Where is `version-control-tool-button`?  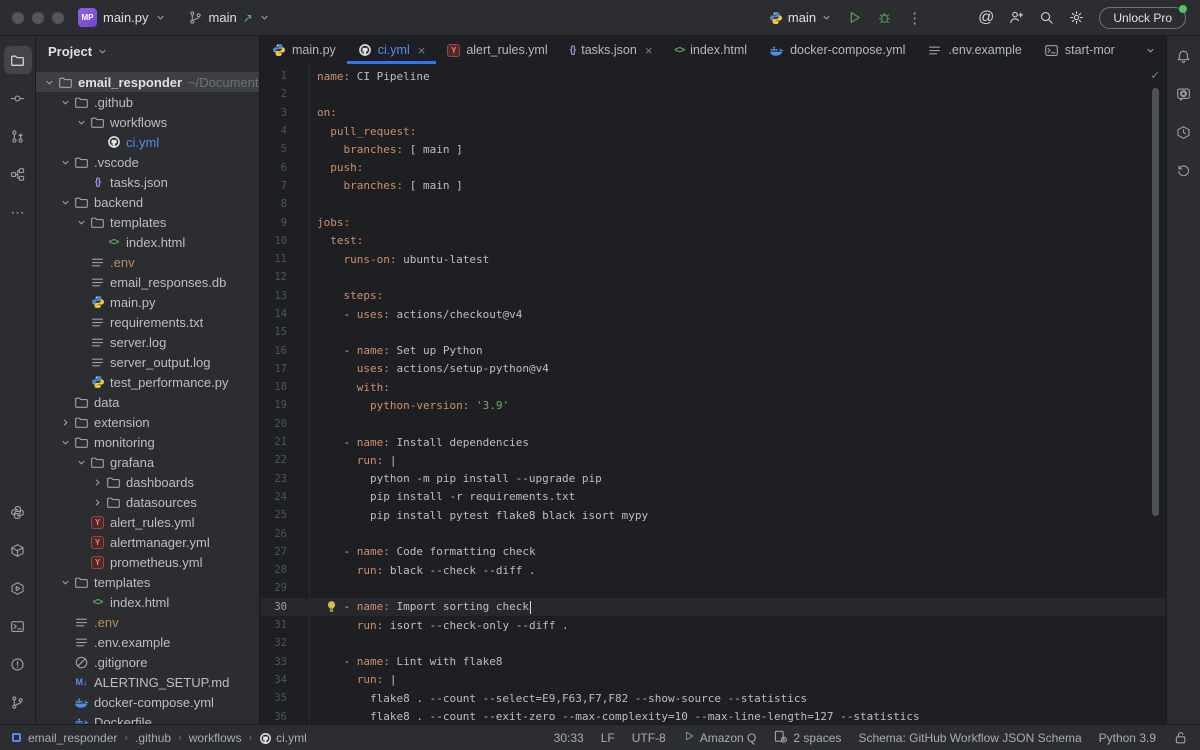
version-control-tool-button is located at coordinates (18, 702).